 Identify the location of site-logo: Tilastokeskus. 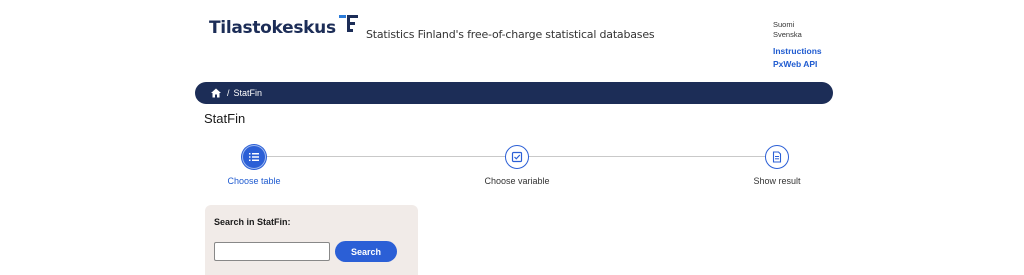
(284, 25).